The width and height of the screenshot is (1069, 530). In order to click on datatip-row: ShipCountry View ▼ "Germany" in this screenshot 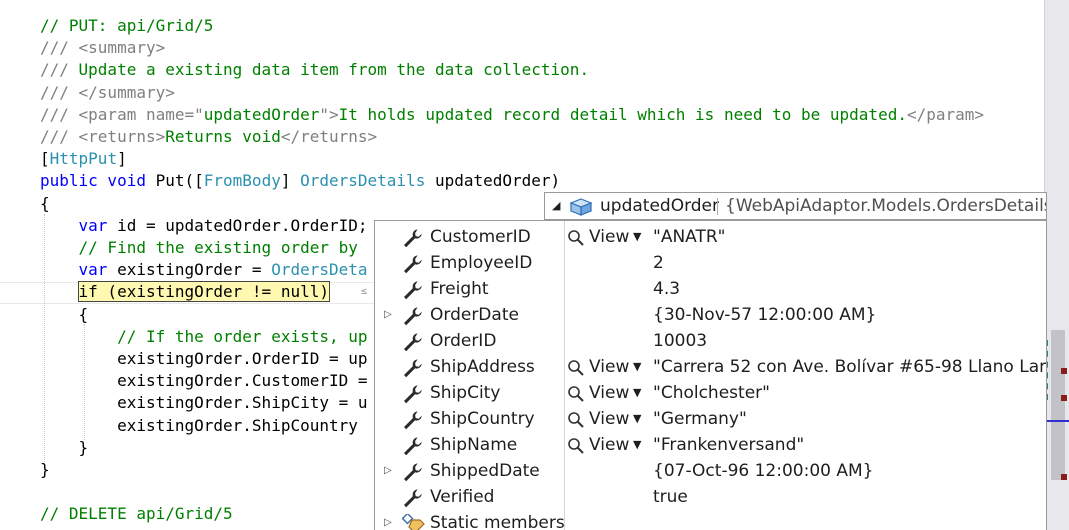, I will do `click(710, 419)`.